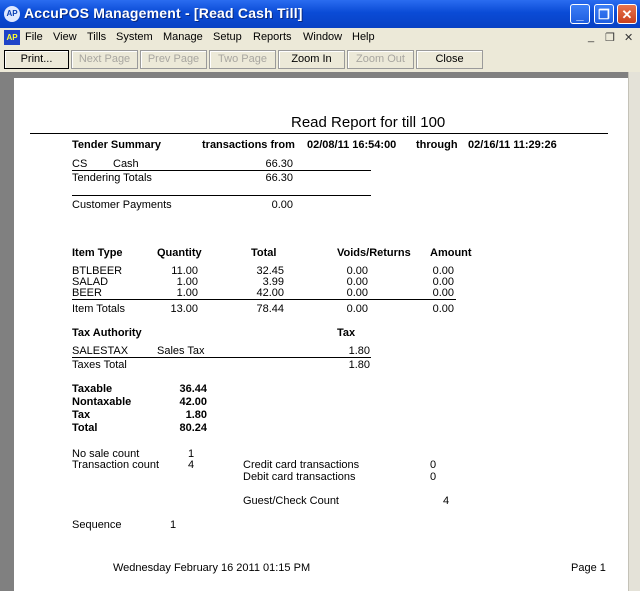  What do you see at coordinates (272, 37) in the screenshot?
I see `menu-reports: Reports` at bounding box center [272, 37].